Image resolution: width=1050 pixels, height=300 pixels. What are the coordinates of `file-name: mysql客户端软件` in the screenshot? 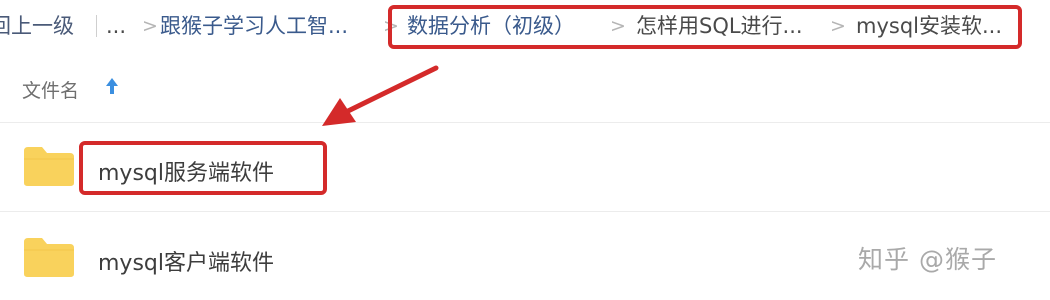 It's located at (186, 261).